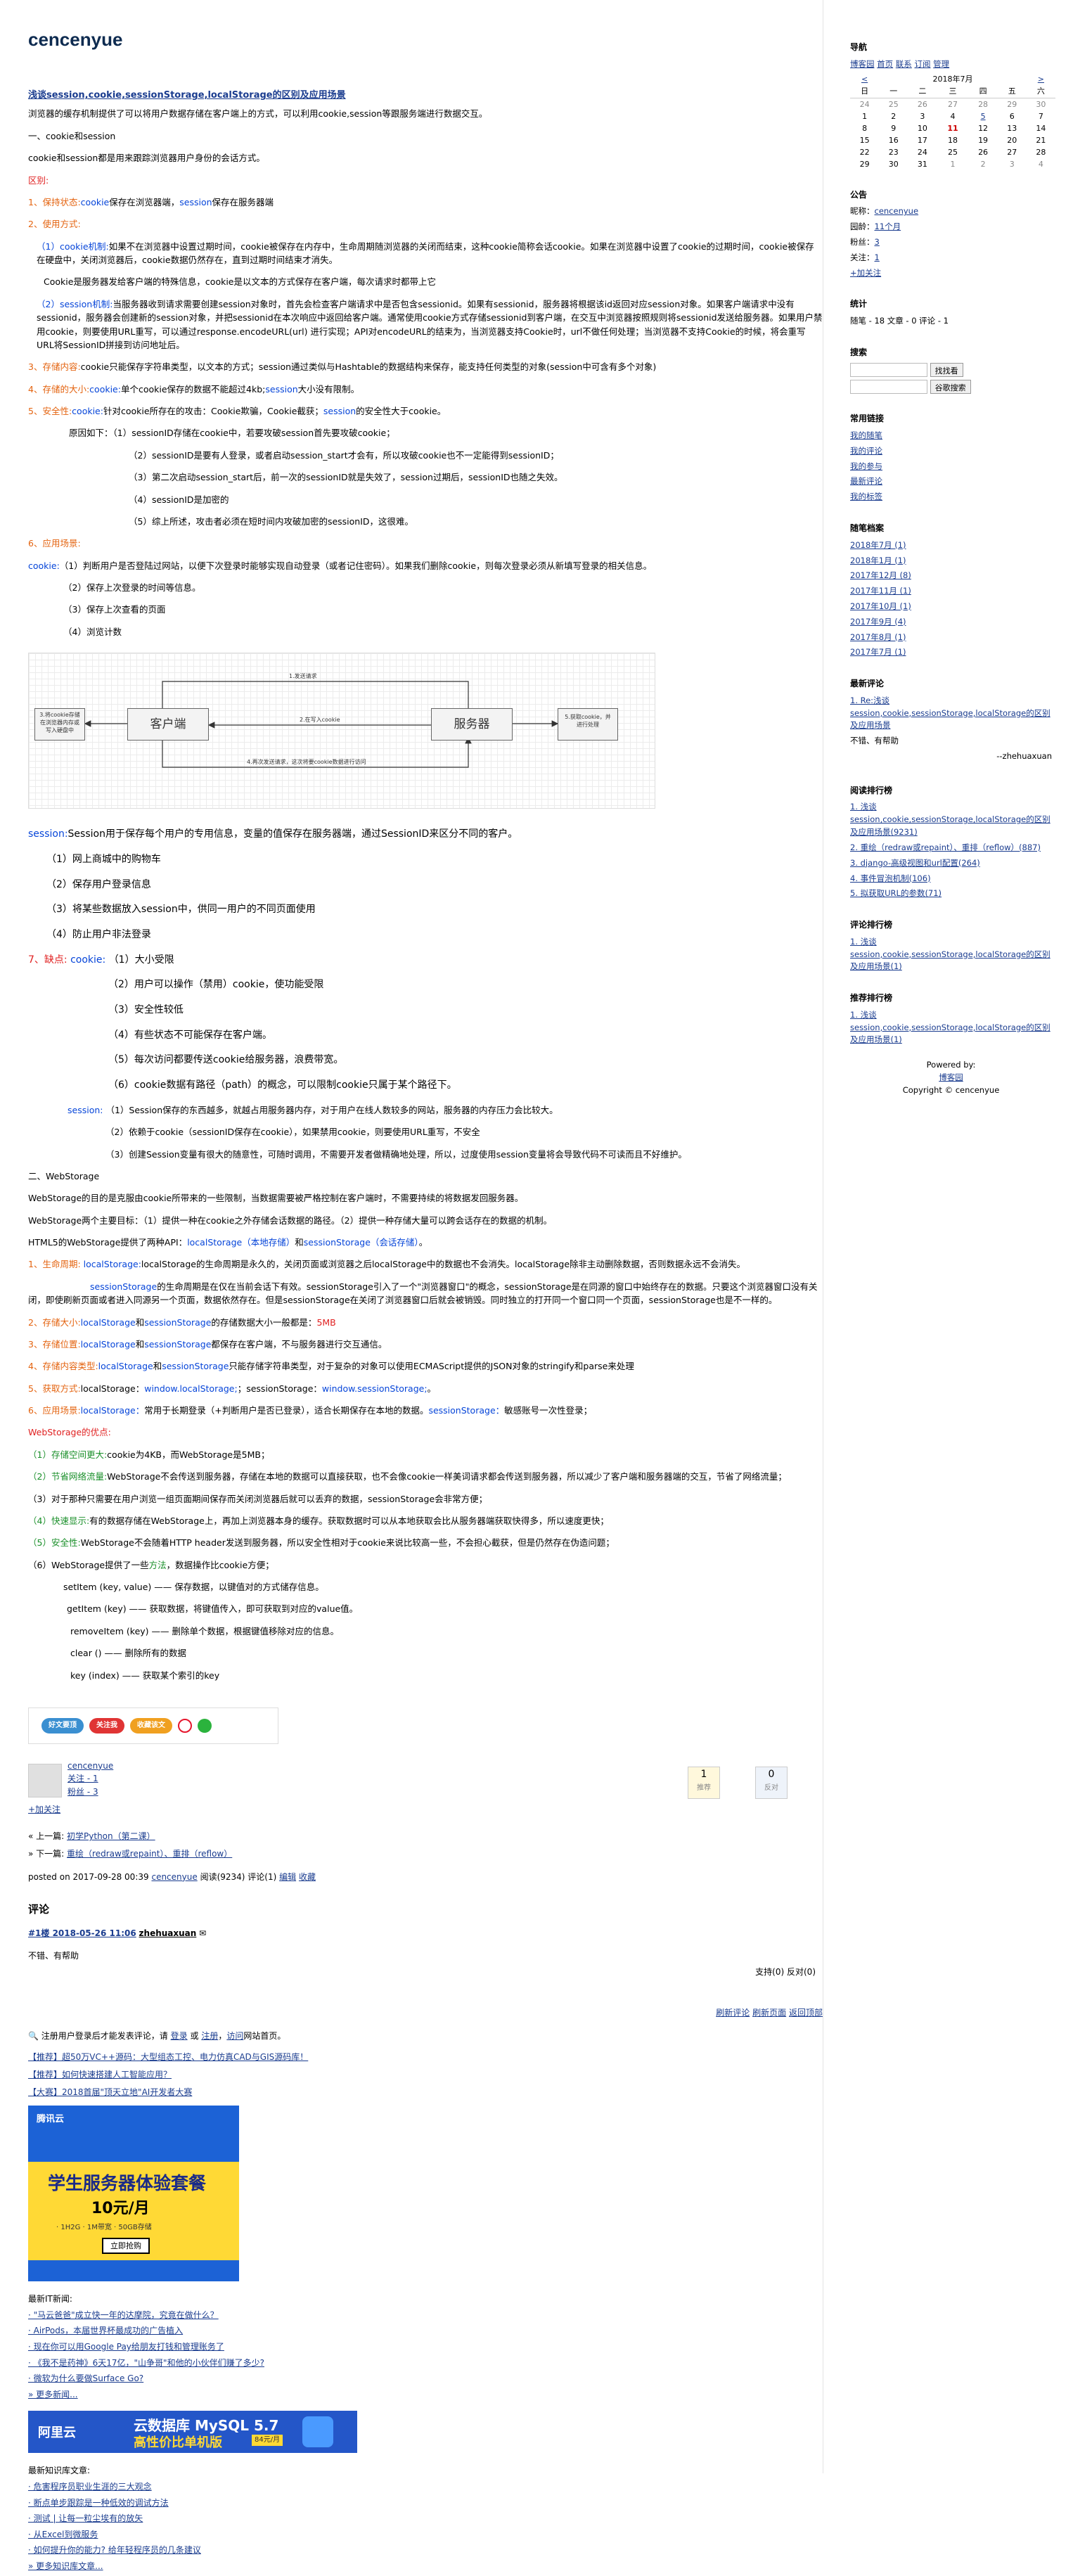 The width and height of the screenshot is (1073, 2576). What do you see at coordinates (866, 496) in the screenshot?
I see `my-tags-link: 我的标签` at bounding box center [866, 496].